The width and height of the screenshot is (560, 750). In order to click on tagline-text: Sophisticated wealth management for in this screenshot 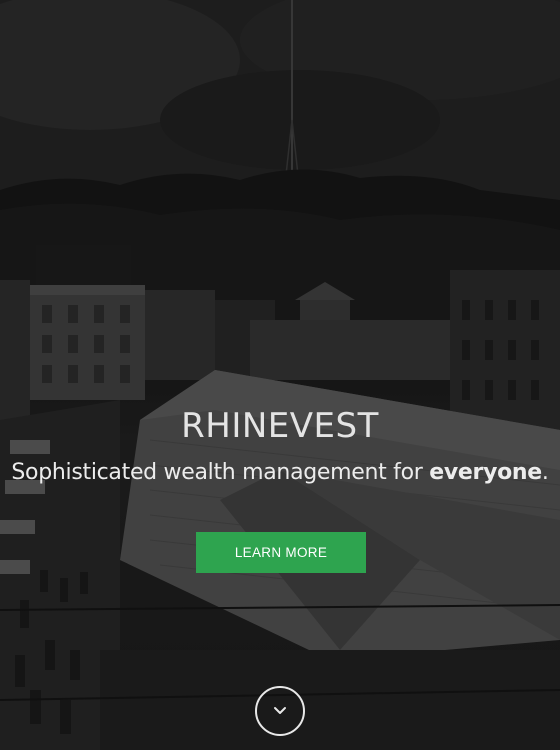, I will do `click(220, 472)`.